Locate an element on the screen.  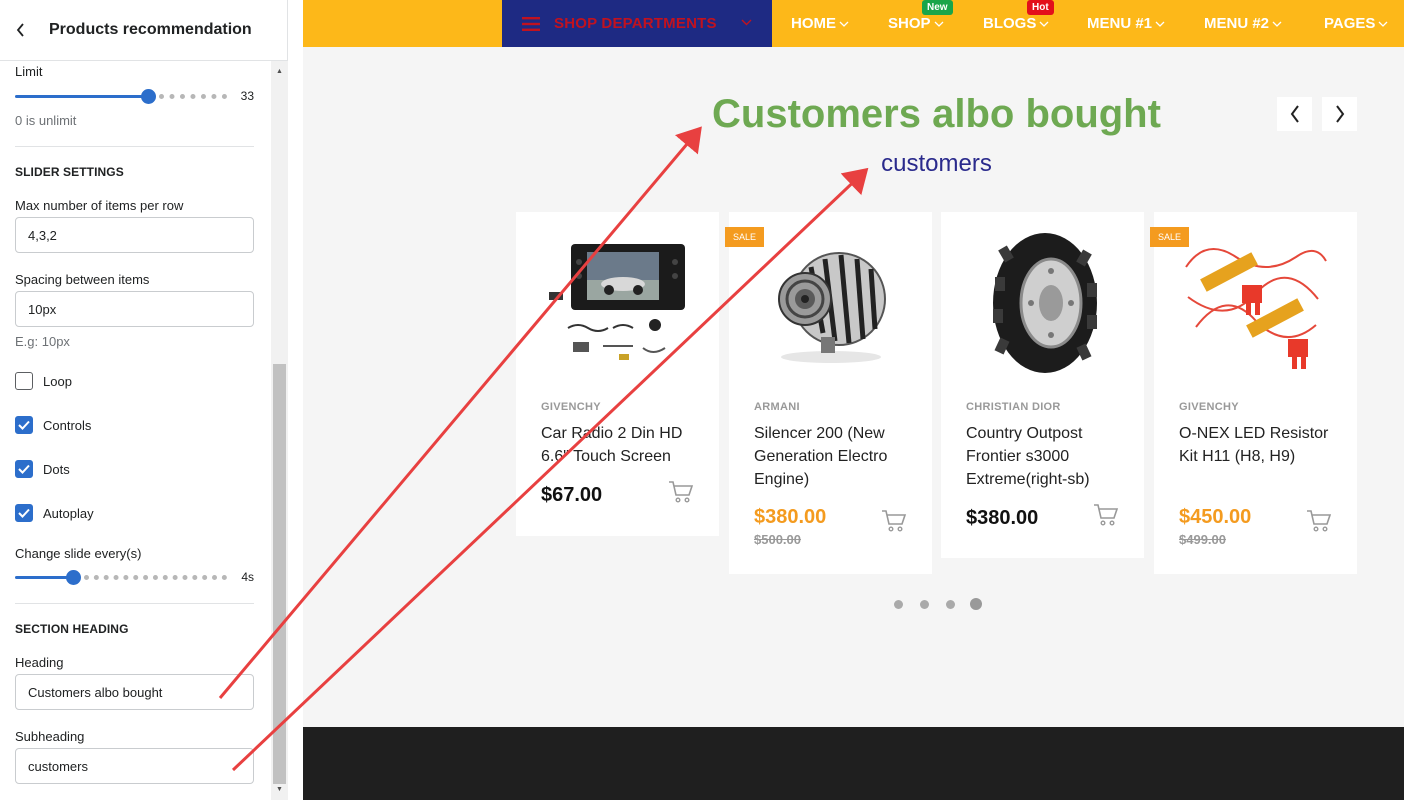
spacing-input is located at coordinates (134, 309).